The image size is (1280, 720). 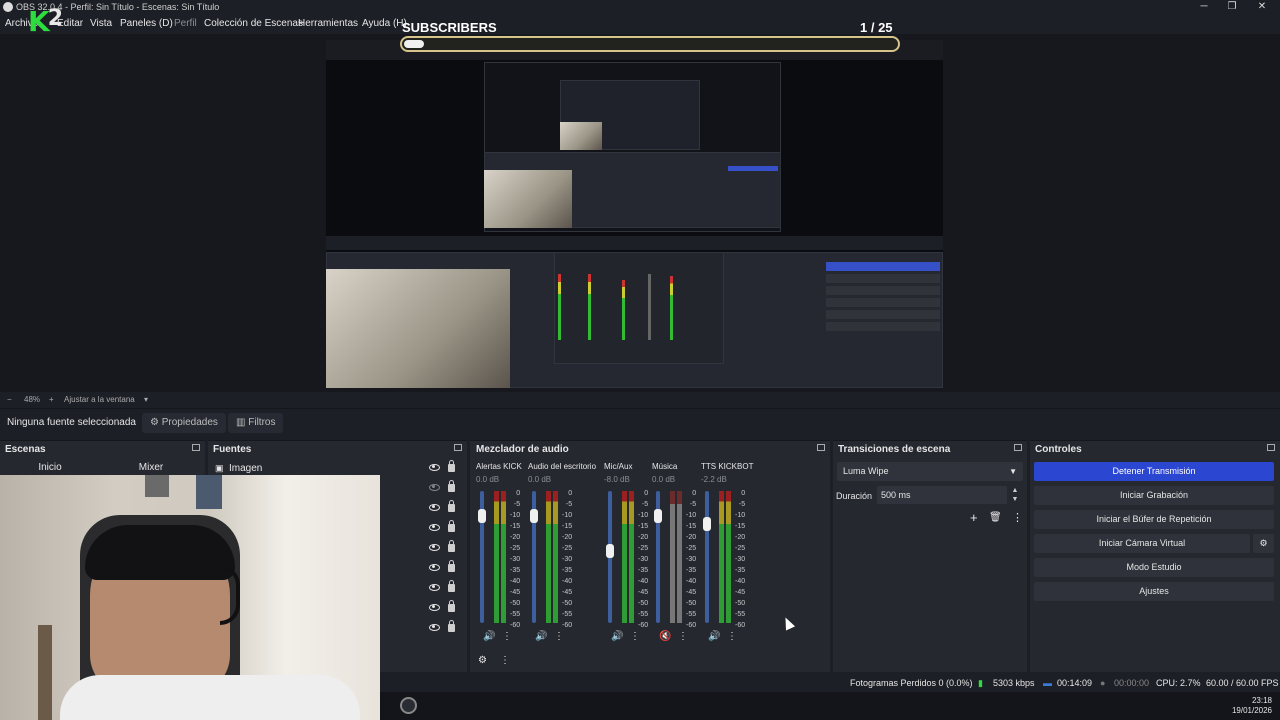 I want to click on start-replay-buffer-button: Iniciar el Búfer de Repetición, so click(x=1154, y=519).